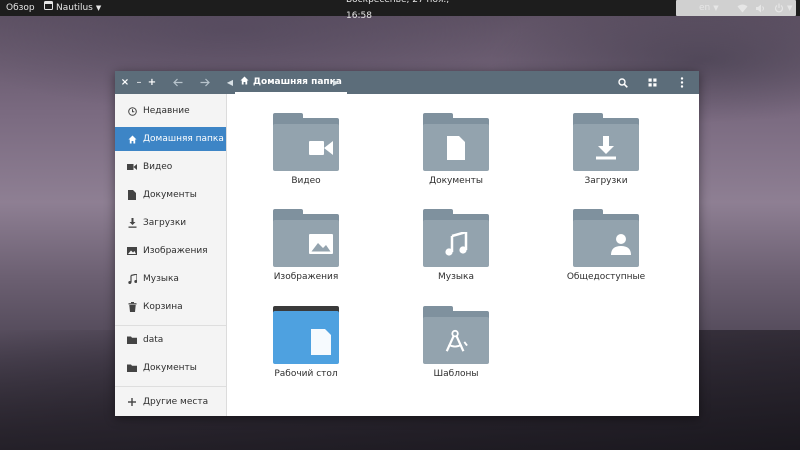 Image resolution: width=800 pixels, height=450 pixels. What do you see at coordinates (175, 251) in the screenshot?
I see `sidebar-item-label: Изображения` at bounding box center [175, 251].